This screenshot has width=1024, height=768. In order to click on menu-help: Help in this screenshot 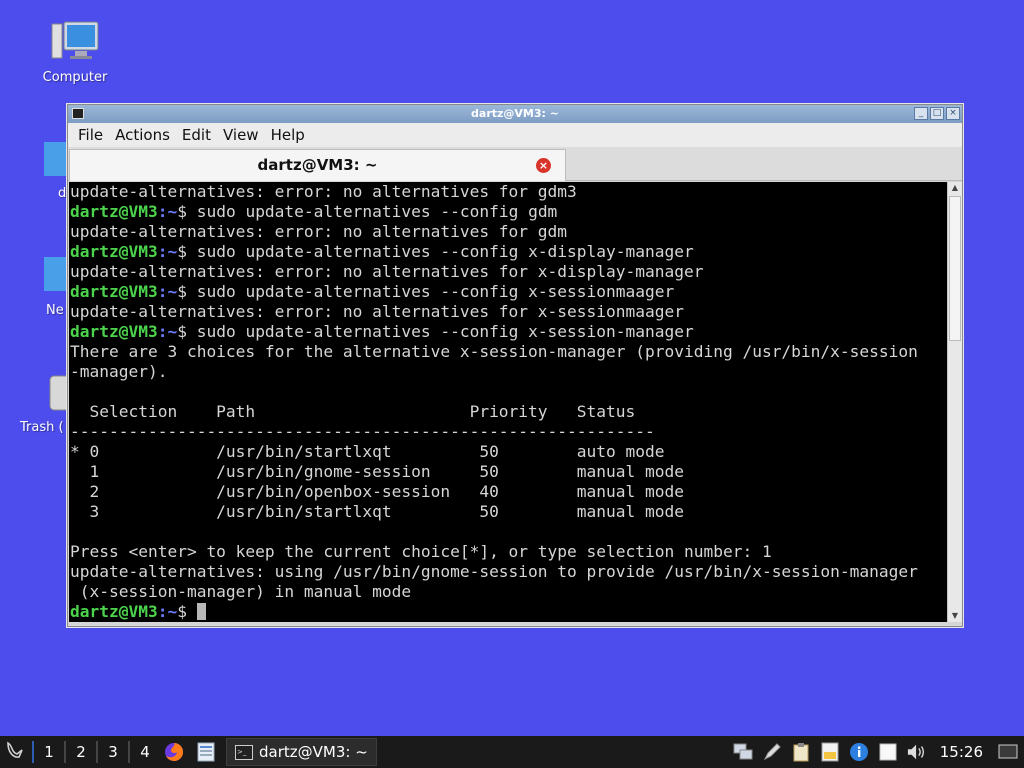, I will do `click(288, 135)`.